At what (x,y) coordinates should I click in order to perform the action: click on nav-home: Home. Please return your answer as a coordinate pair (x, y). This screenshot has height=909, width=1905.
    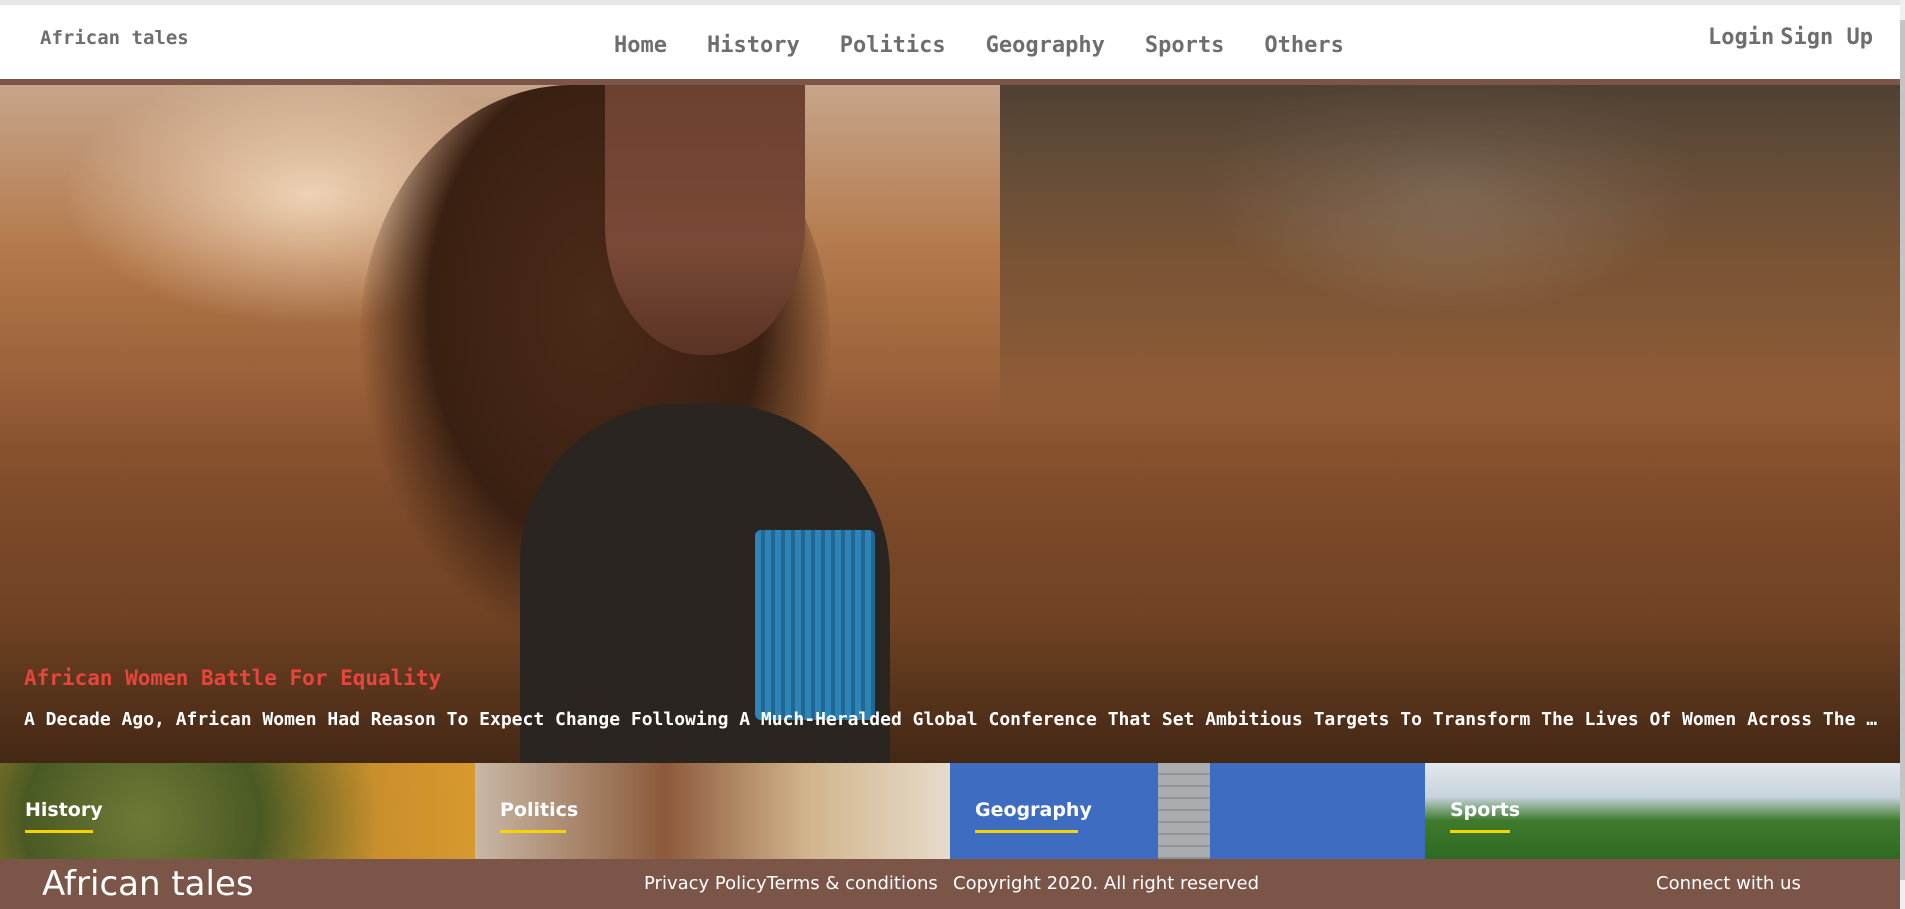
    Looking at the image, I should click on (640, 45).